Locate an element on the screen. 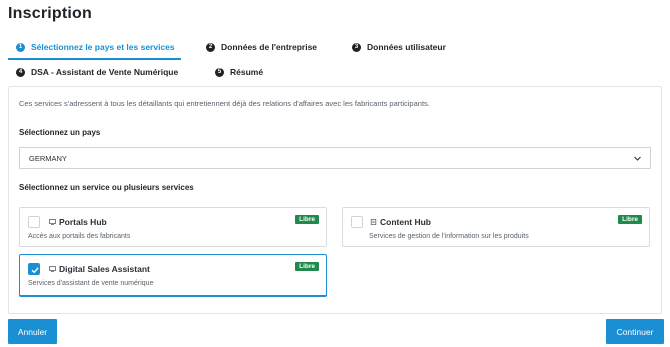 The height and width of the screenshot is (347, 670). step-company-data: 2 Données de l'entreprise is located at coordinates (261, 47).